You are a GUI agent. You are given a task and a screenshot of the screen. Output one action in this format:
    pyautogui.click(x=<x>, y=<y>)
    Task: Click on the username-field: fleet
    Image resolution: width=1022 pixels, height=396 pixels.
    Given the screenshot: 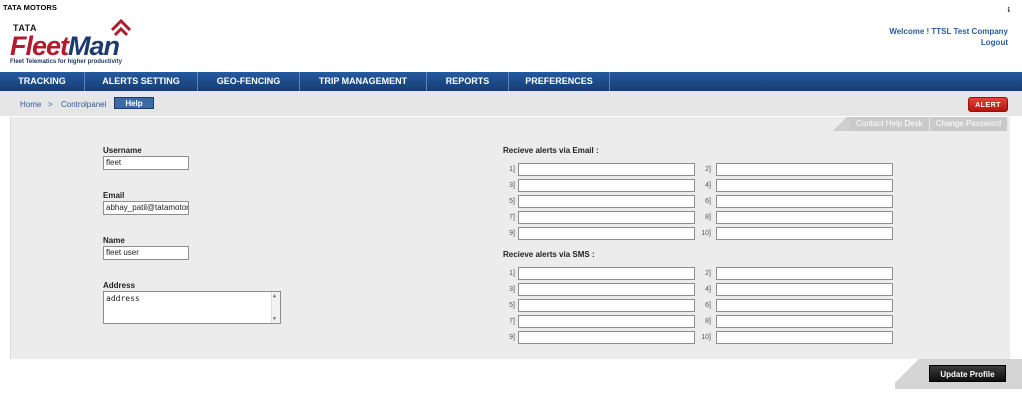 What is the action you would take?
    pyautogui.click(x=146, y=163)
    